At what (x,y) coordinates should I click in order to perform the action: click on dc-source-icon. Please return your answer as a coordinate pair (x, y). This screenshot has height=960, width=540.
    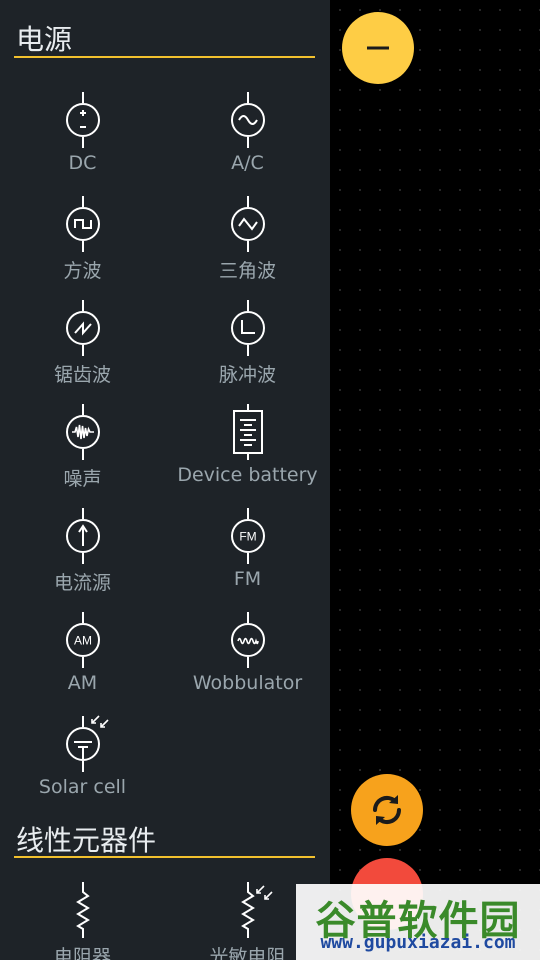
    Looking at the image, I should click on (82, 120).